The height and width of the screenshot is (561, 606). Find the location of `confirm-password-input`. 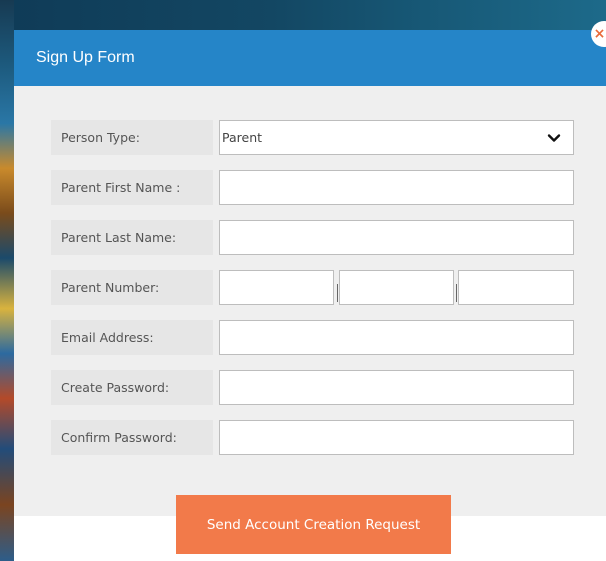

confirm-password-input is located at coordinates (396, 437).